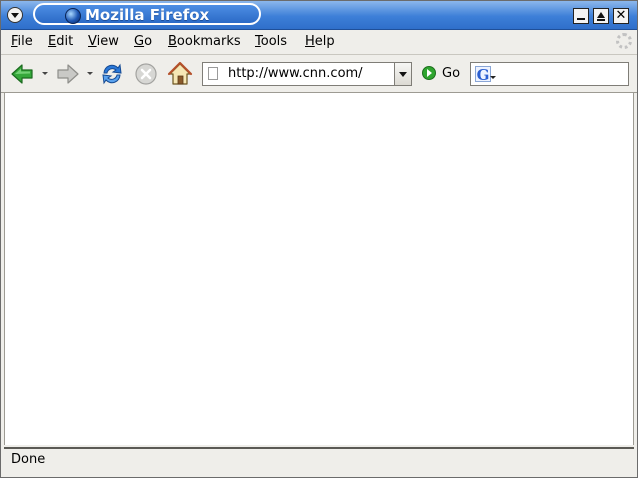 This screenshot has height=478, width=638. What do you see at coordinates (103, 41) in the screenshot?
I see `menu-view: View` at bounding box center [103, 41].